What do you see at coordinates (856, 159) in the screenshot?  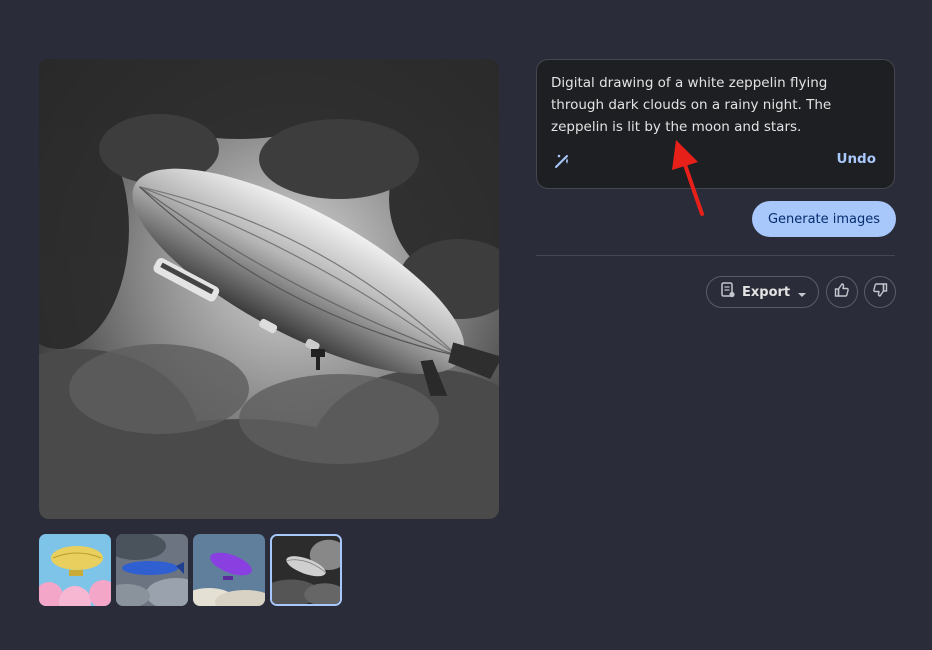 I see `undo-button: Undo` at bounding box center [856, 159].